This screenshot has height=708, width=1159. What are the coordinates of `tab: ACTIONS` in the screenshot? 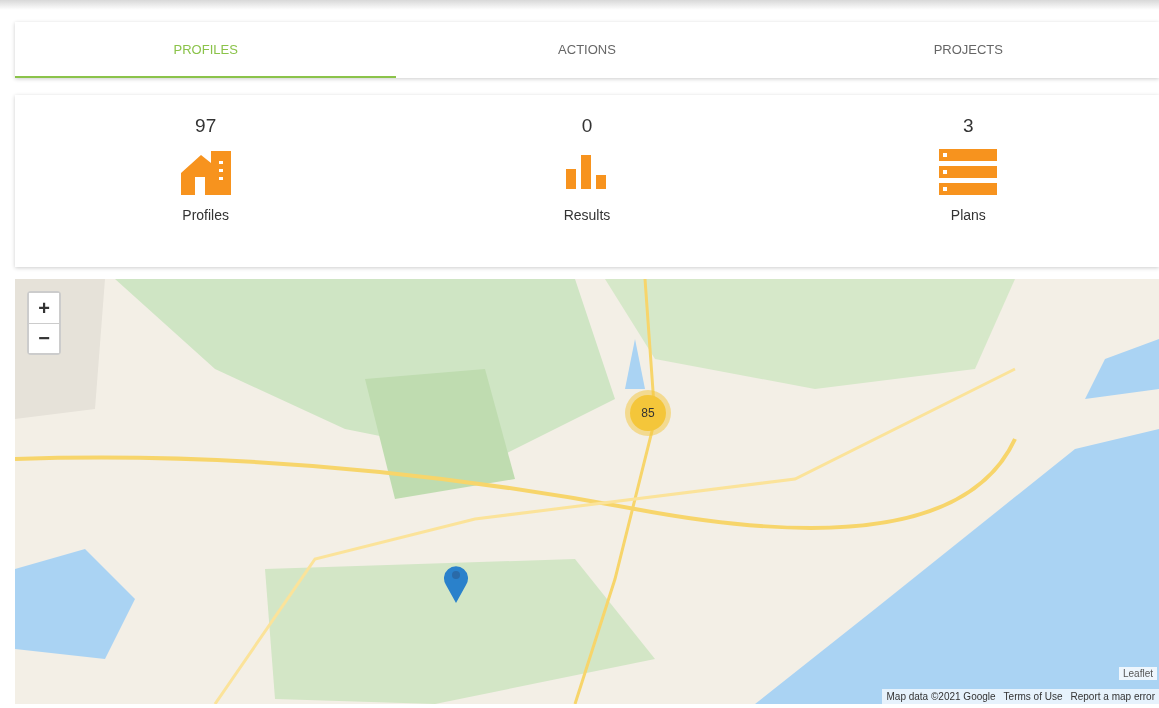 It's located at (587, 50).